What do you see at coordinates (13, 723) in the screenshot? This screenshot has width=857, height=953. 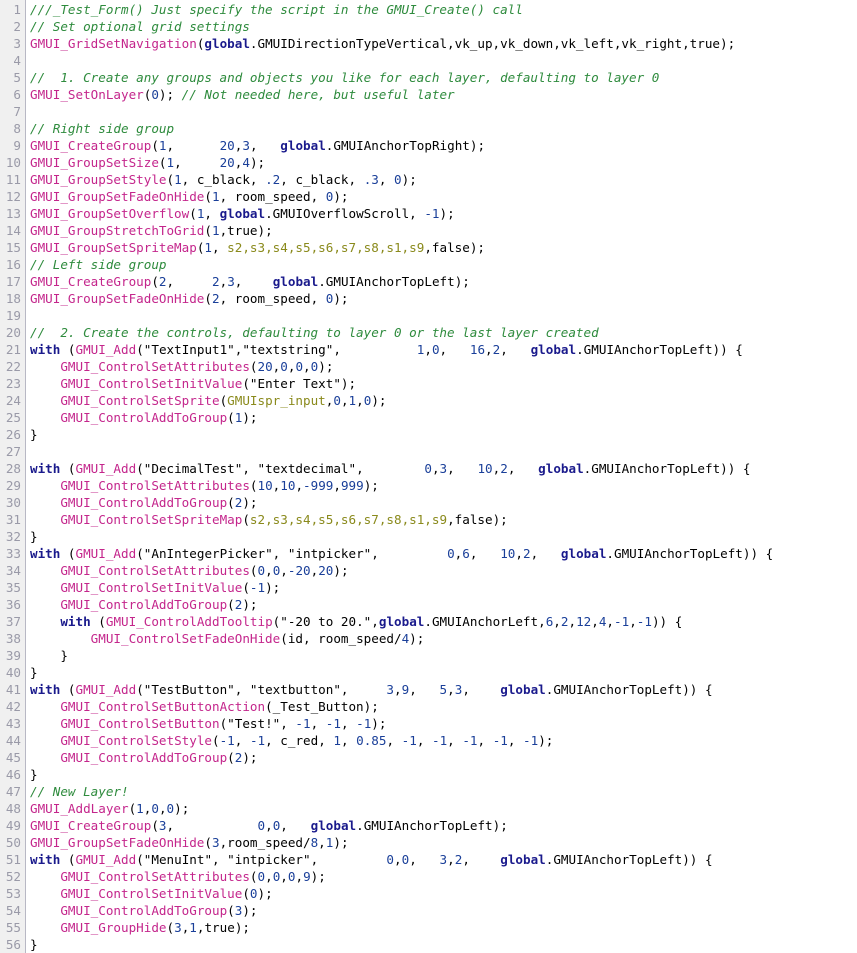 I see `line-number: 43` at bounding box center [13, 723].